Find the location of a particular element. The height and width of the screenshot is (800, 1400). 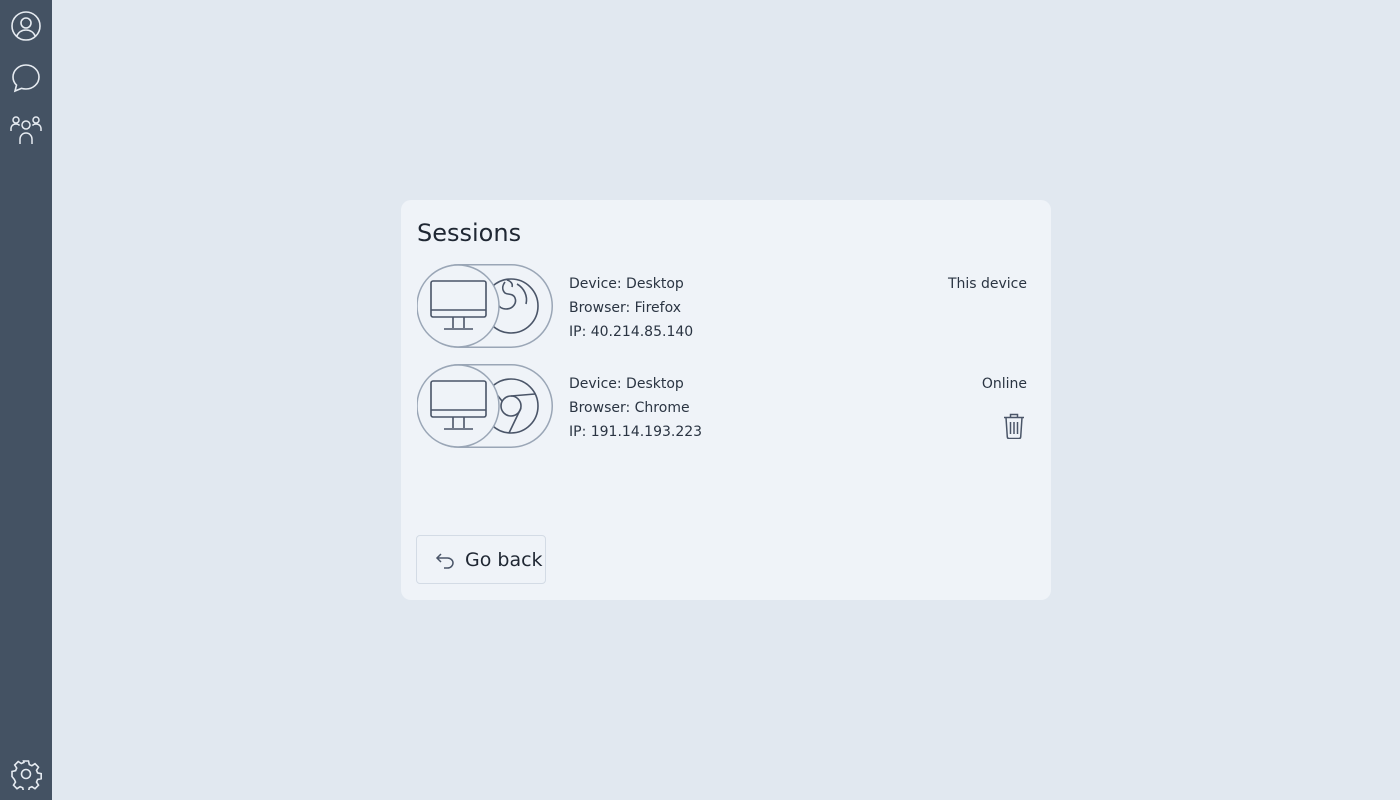

sidebar-item-chat is located at coordinates (26, 78).